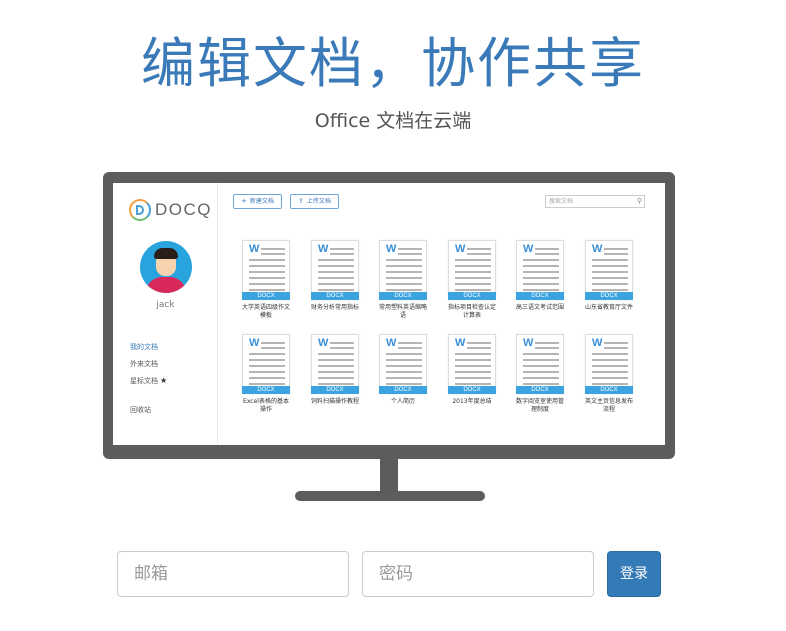  Describe the element at coordinates (301, 201) in the screenshot. I see `upload-icon: ⇪` at that location.